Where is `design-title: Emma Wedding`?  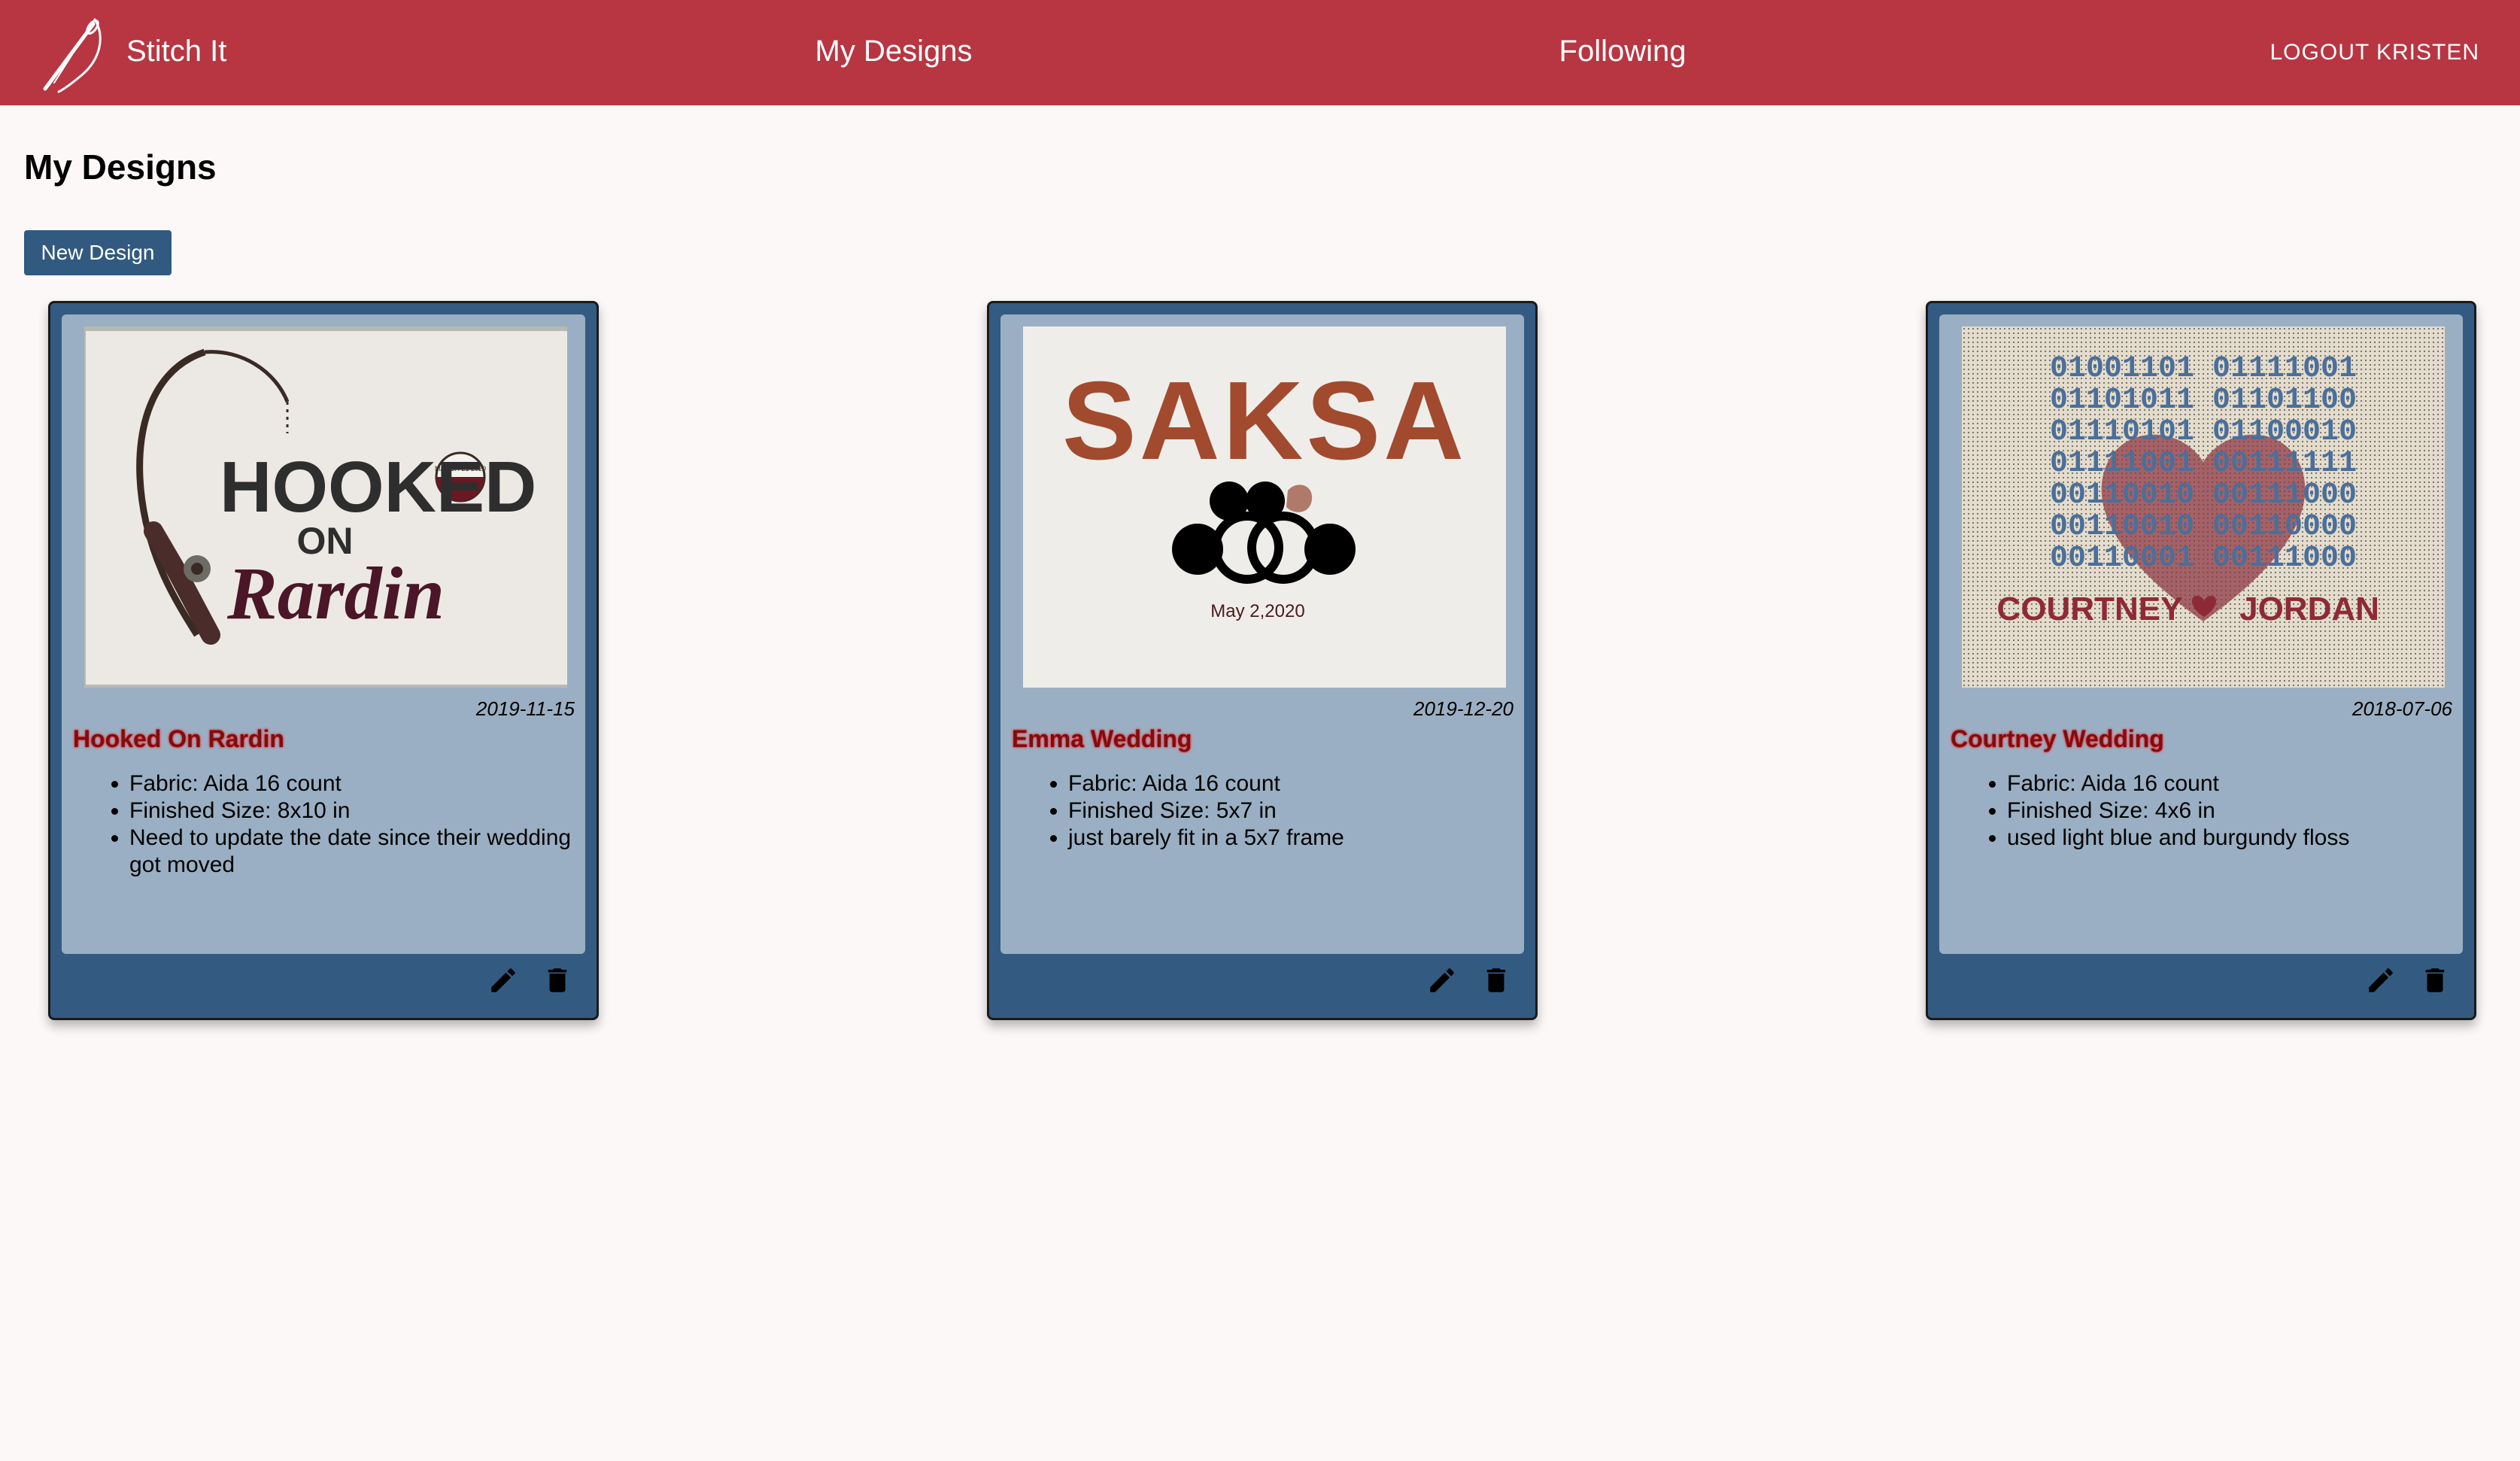 design-title: Emma Wedding is located at coordinates (1102, 739).